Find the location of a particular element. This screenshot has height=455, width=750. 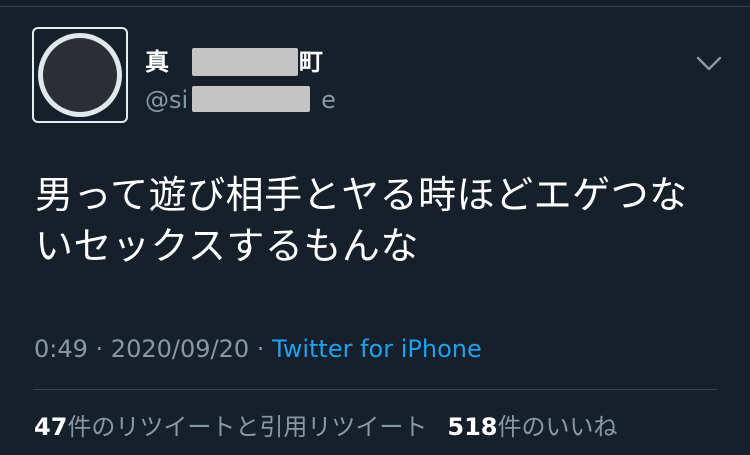

handle-start: @si is located at coordinates (167, 100).